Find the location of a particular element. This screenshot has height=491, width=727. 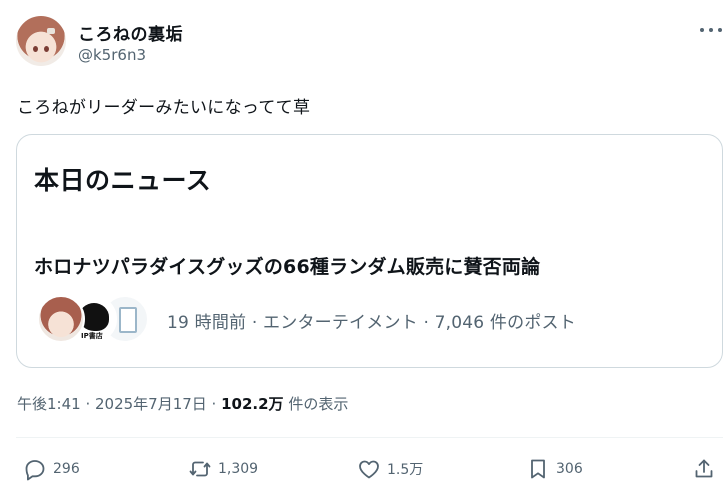

user-handle: @k5r6n3 is located at coordinates (112, 55).